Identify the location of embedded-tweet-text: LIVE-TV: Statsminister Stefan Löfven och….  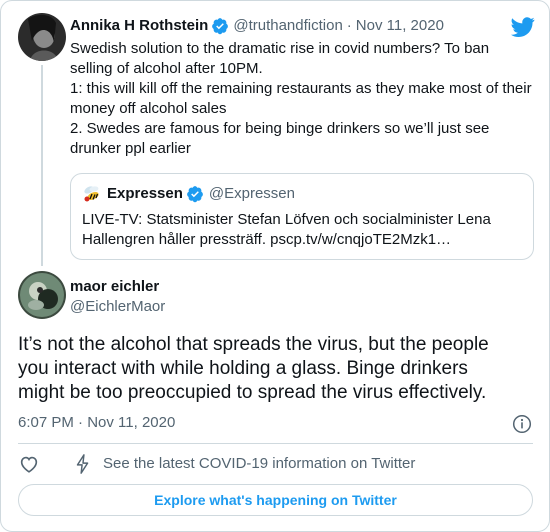
(304, 230).